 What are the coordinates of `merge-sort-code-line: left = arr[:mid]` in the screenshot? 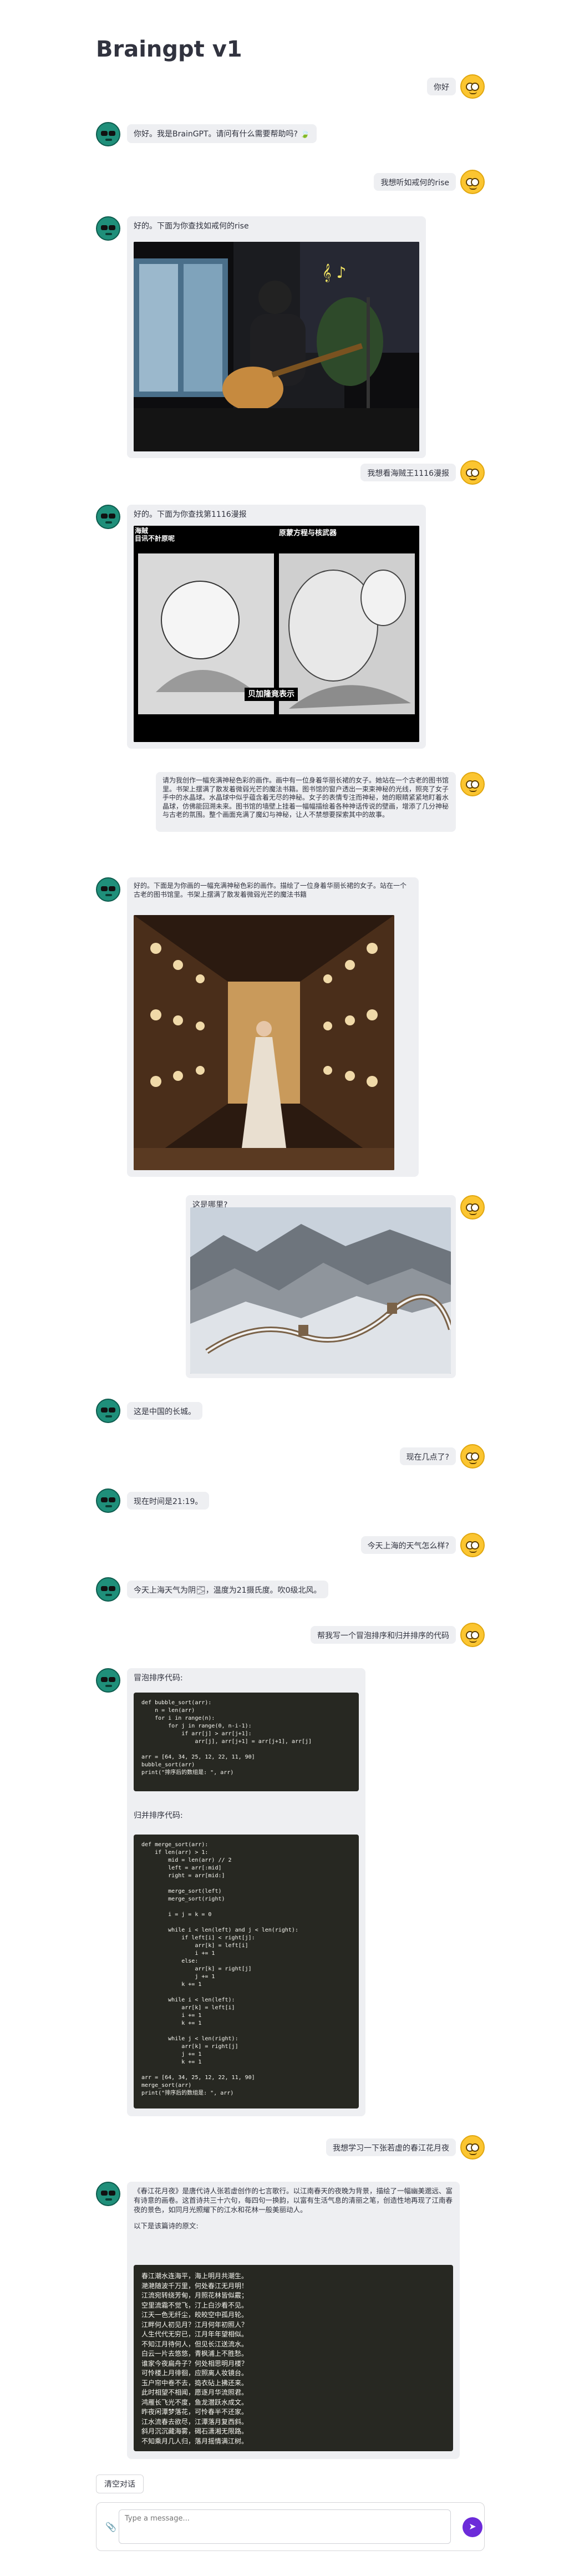 It's located at (182, 1868).